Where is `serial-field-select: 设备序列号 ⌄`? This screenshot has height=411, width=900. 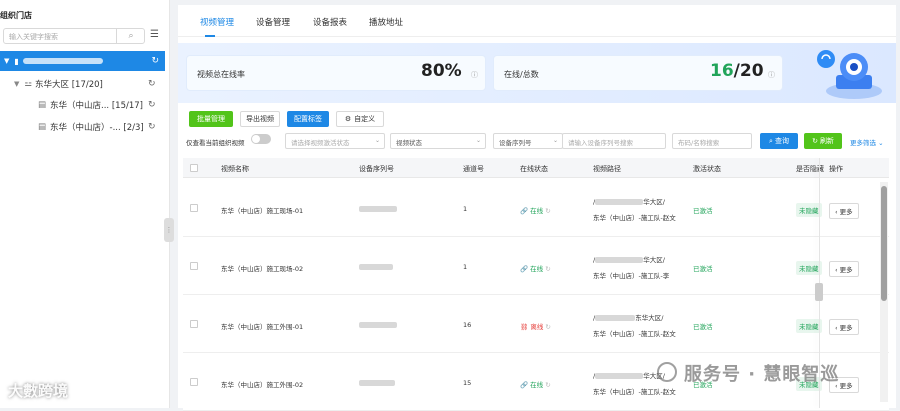 serial-field-select: 设备序列号 ⌄ is located at coordinates (528, 141).